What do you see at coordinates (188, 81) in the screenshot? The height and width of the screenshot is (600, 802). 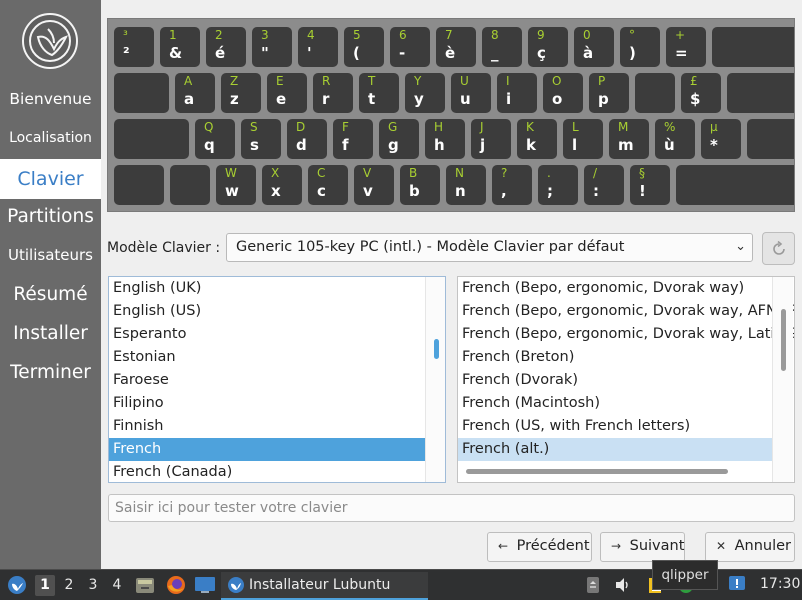 I see `key-shift-label: A` at bounding box center [188, 81].